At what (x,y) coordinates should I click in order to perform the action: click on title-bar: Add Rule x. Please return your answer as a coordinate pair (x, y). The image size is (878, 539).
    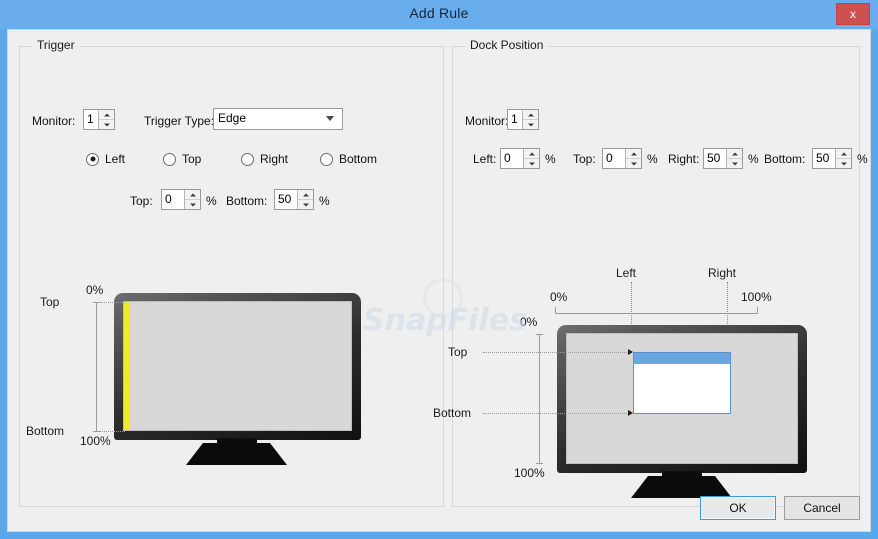
    Looking at the image, I should click on (439, 14).